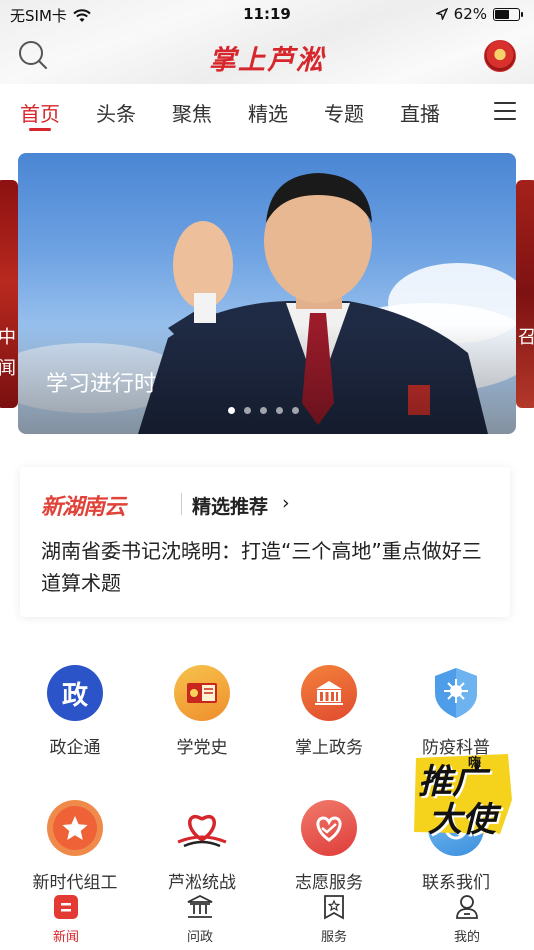  Describe the element at coordinates (470, 14) in the screenshot. I see `battery-percent: 62%` at that location.